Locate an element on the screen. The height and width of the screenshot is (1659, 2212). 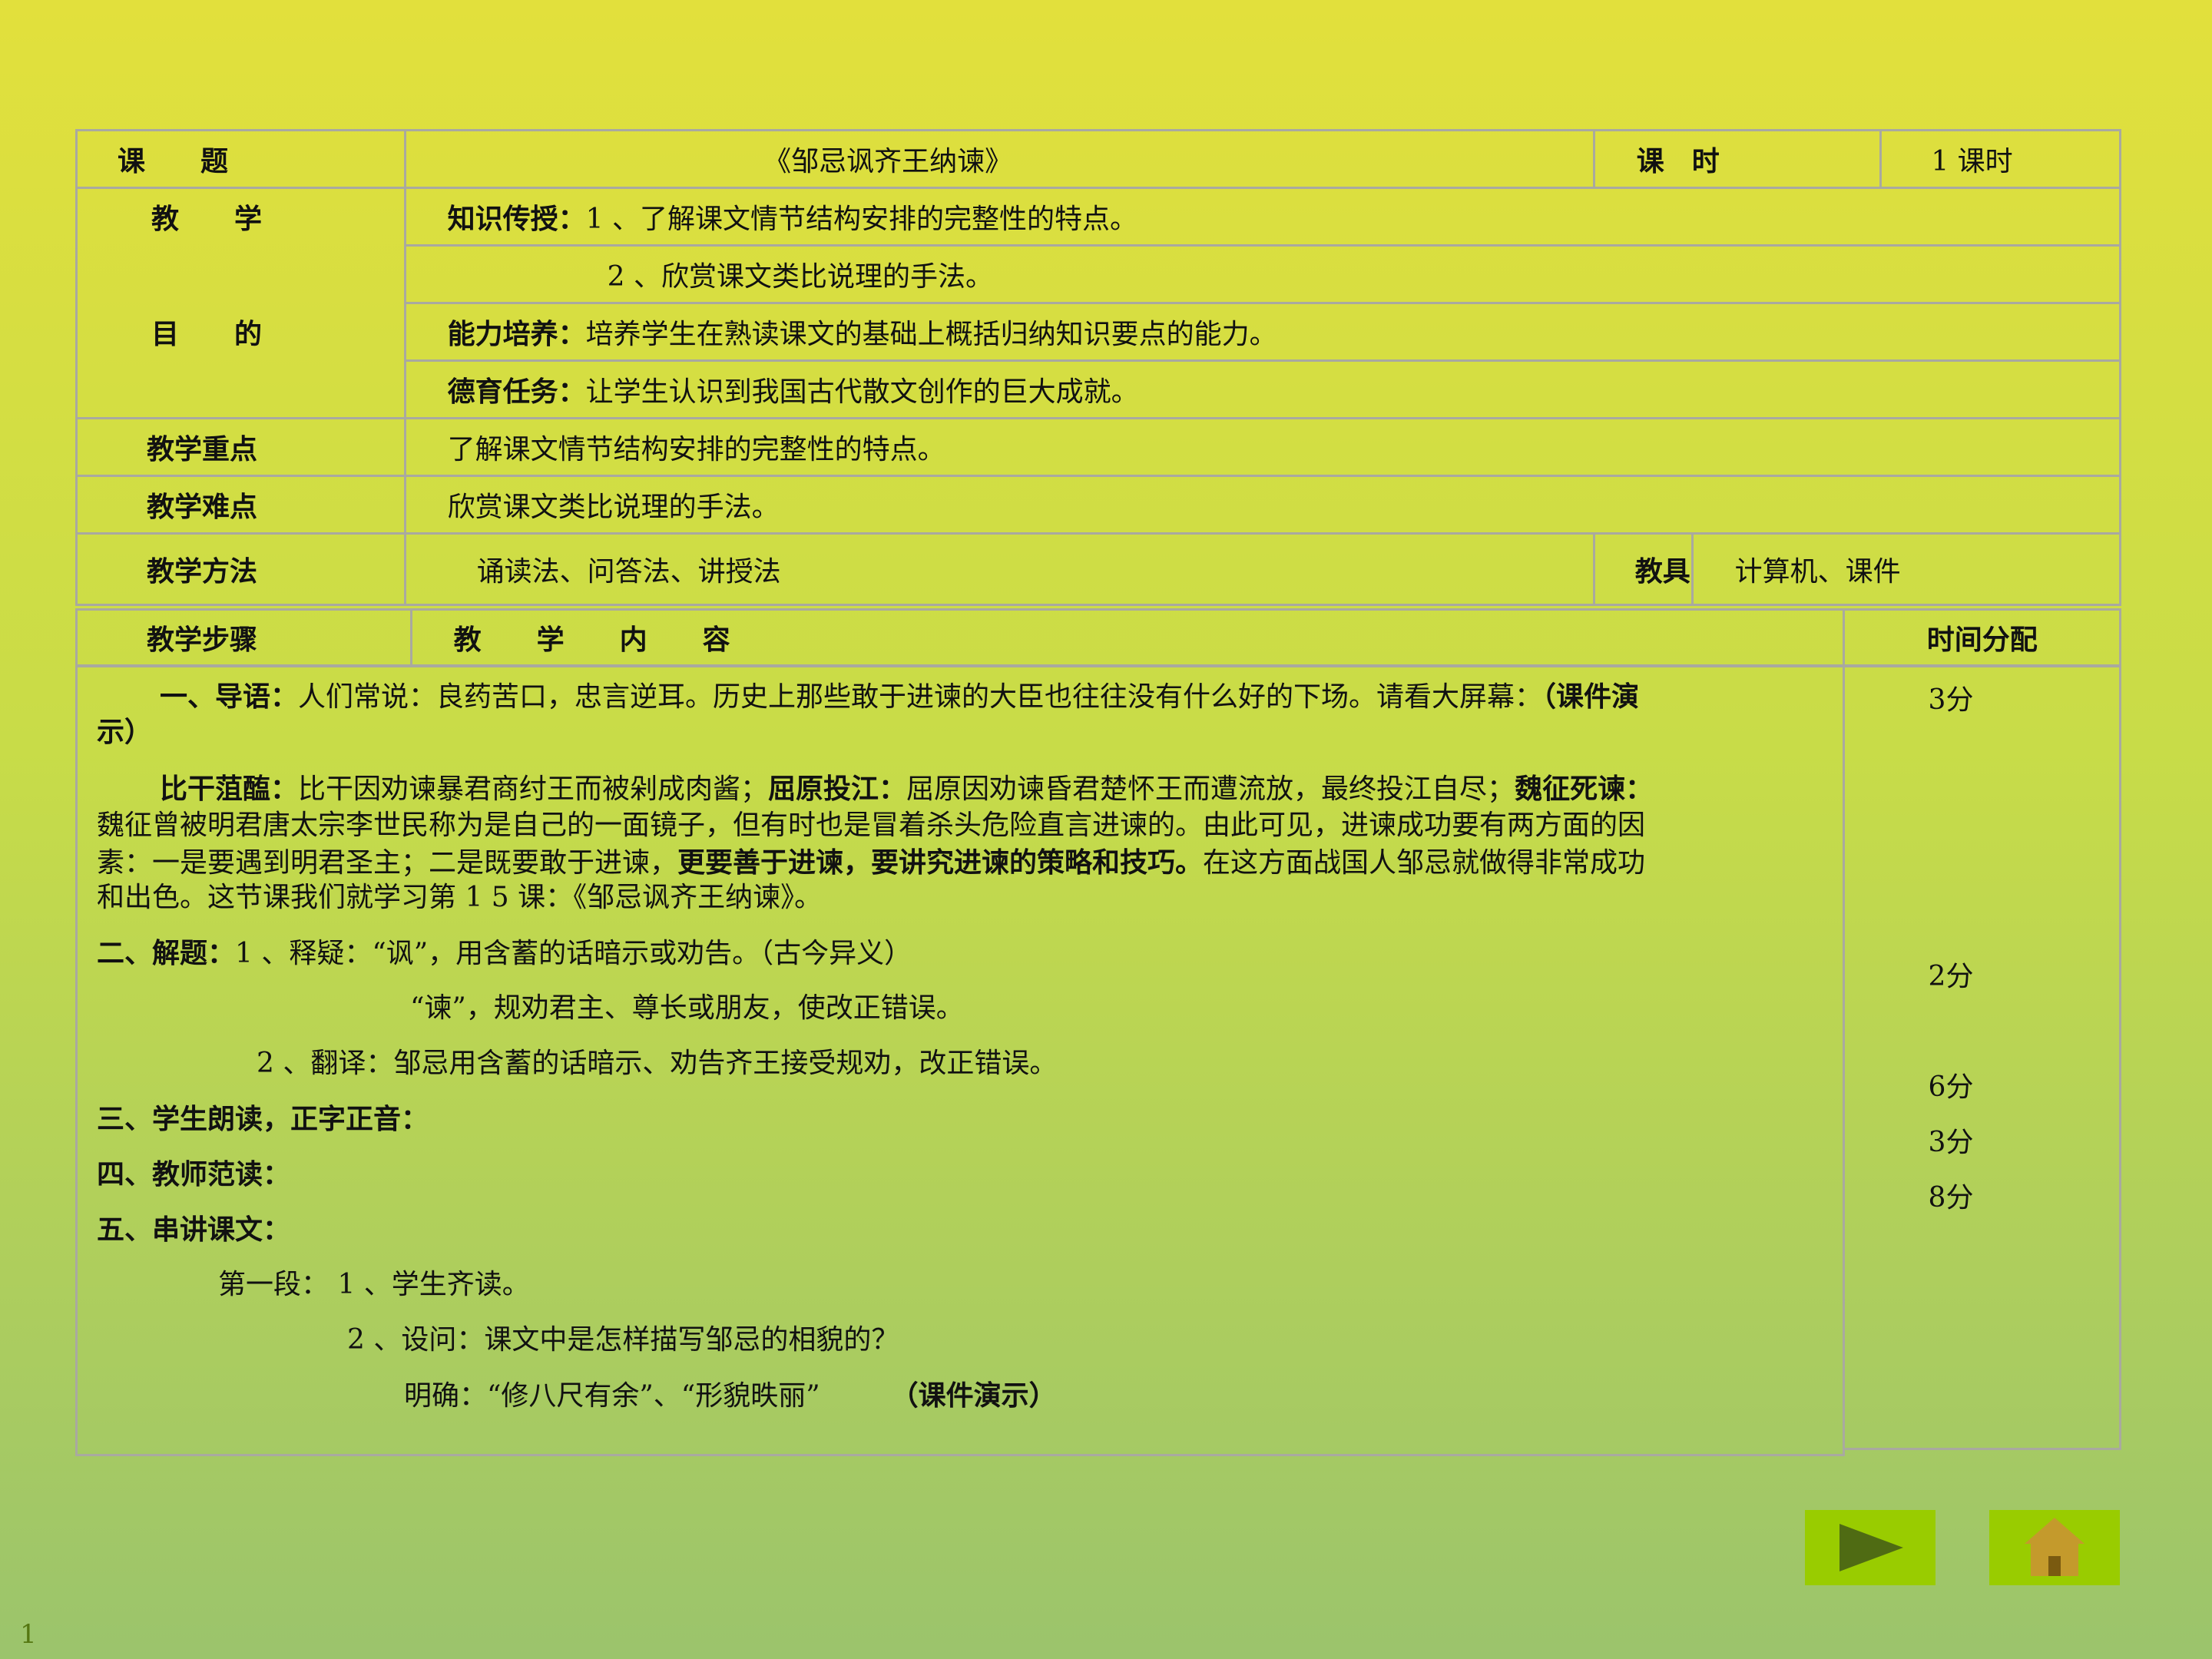
content-header: 教 学 内 容 is located at coordinates (1127, 637).